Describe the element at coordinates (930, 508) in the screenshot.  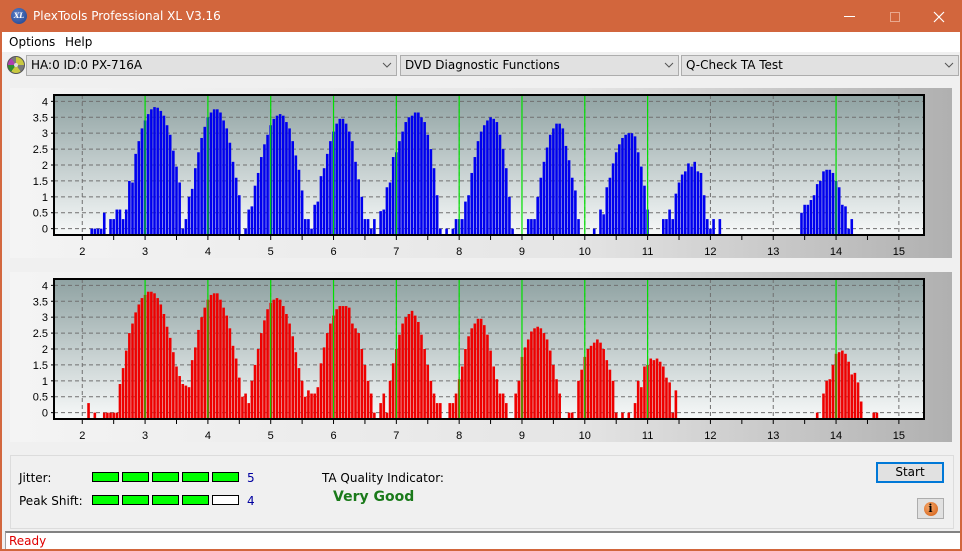
I see `info-button: i` at that location.